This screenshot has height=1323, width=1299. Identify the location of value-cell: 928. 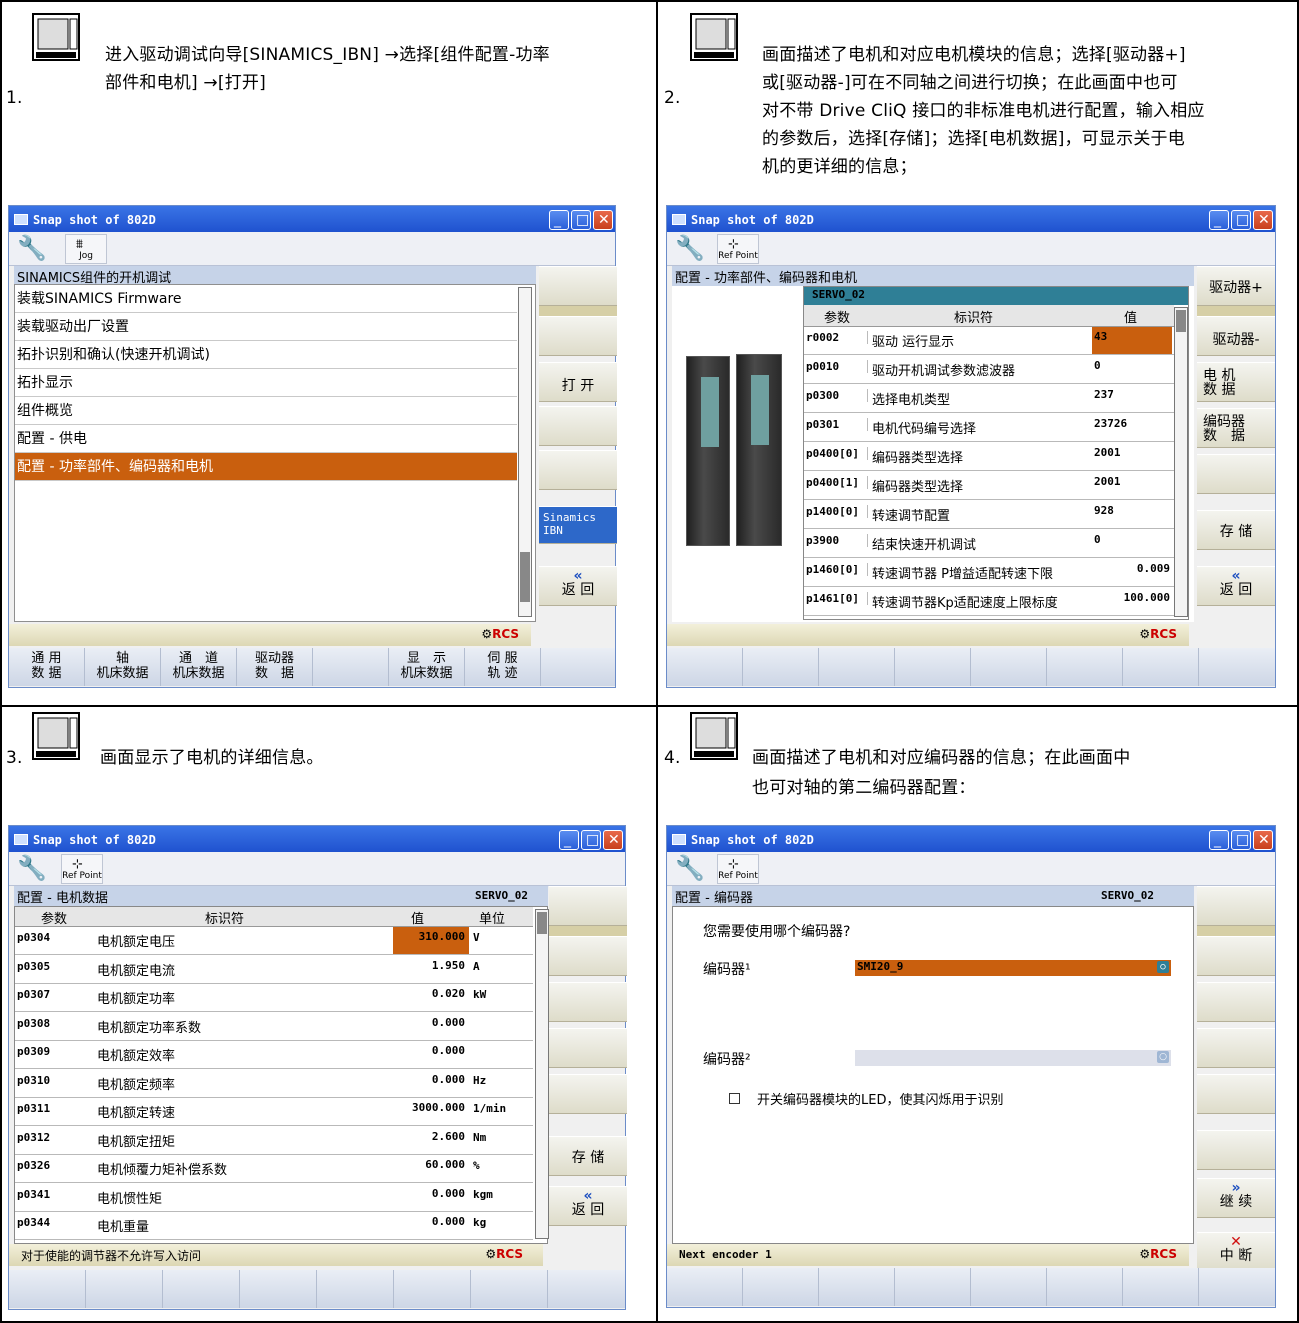
(1132, 514).